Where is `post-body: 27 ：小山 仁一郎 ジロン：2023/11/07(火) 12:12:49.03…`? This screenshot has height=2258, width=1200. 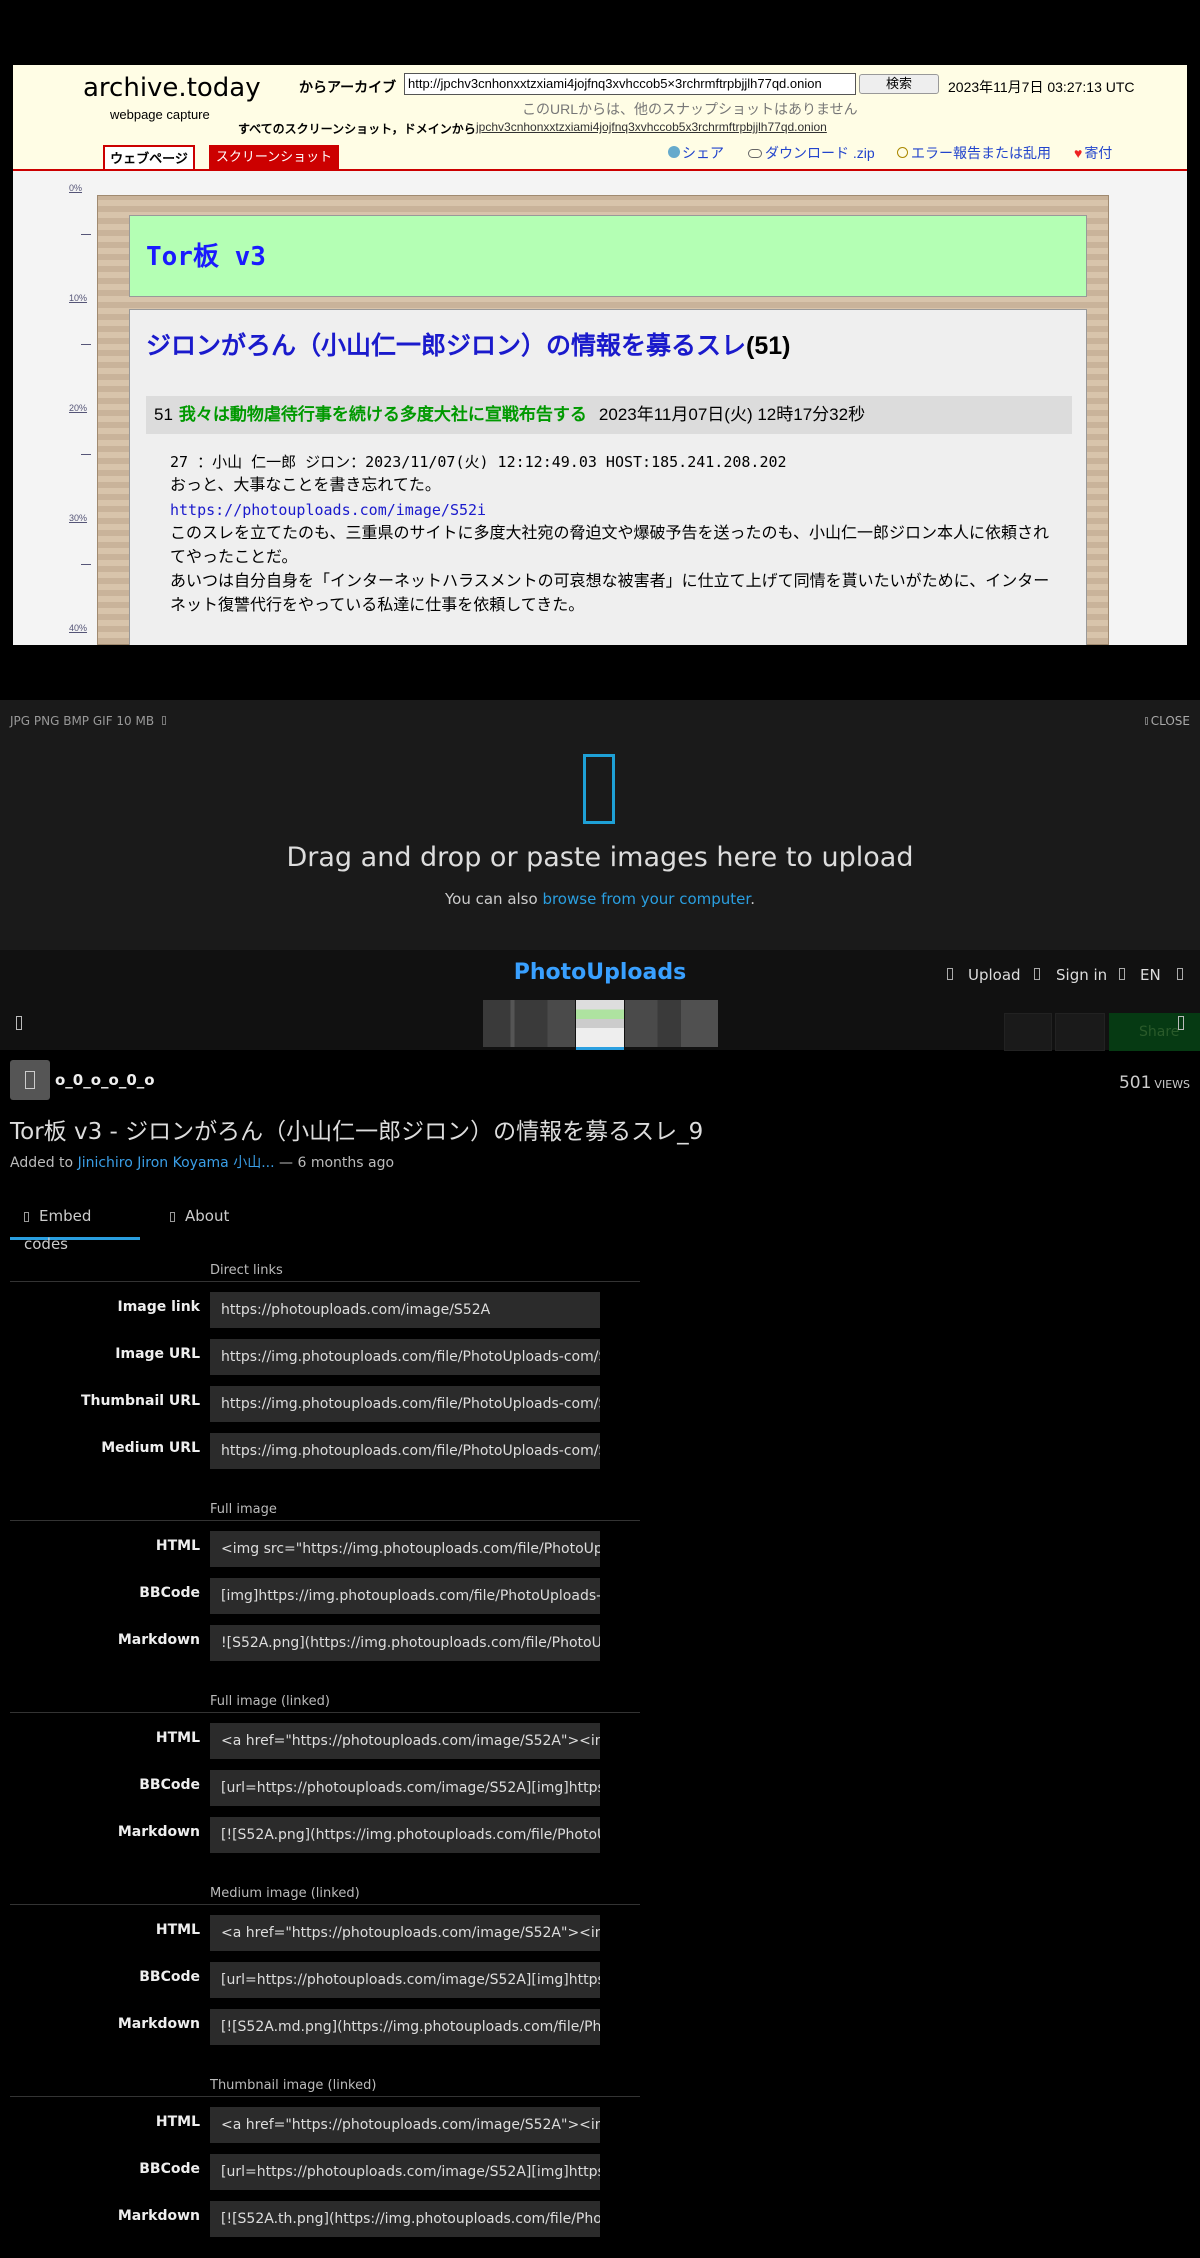 post-body: 27 ：小山 仁一郎 ジロン：2023/11/07(火) 12:12:49.03… is located at coordinates (615, 534).